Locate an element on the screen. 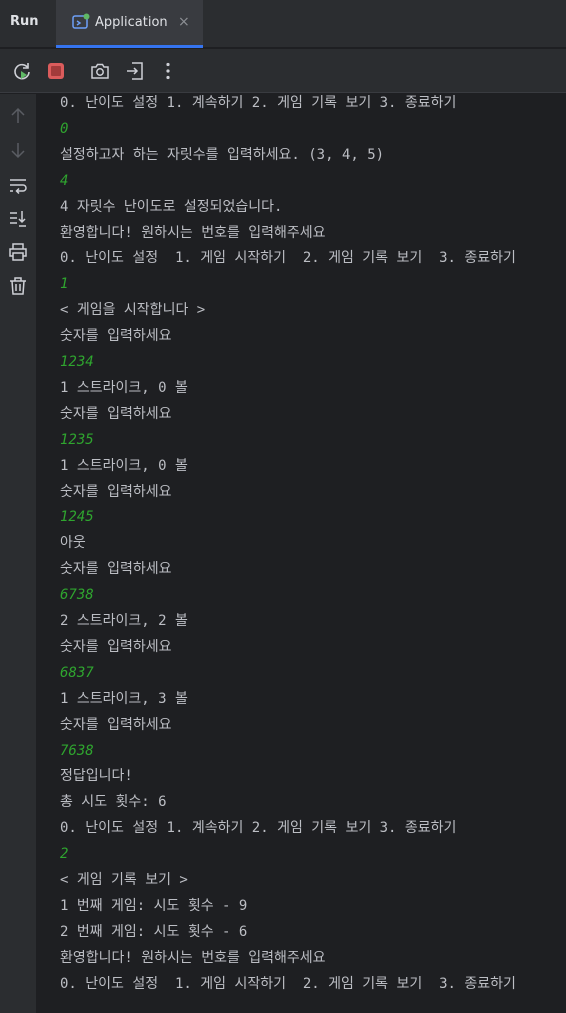 Image resolution: width=566 pixels, height=1013 pixels. console-output-line: 4 자릿수 난이도로 설정되었습니다. is located at coordinates (171, 206).